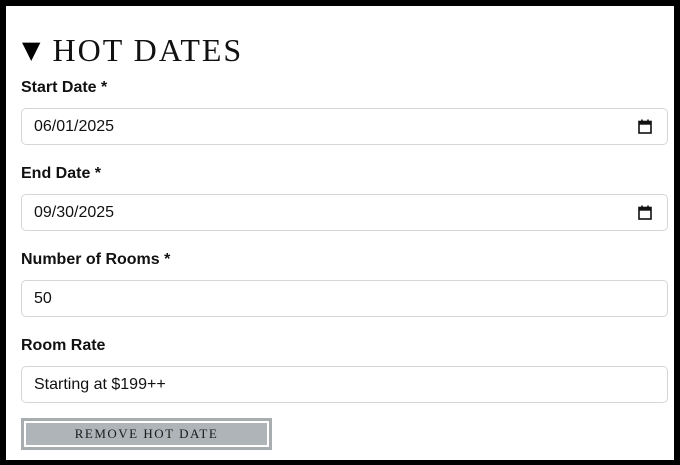  Describe the element at coordinates (100, 384) in the screenshot. I see `room-rate-value: Starting at $199++` at that location.